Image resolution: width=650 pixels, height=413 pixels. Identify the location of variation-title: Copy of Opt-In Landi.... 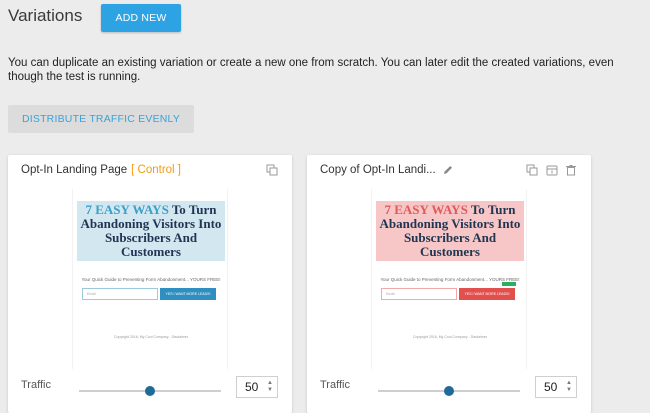
(378, 170).